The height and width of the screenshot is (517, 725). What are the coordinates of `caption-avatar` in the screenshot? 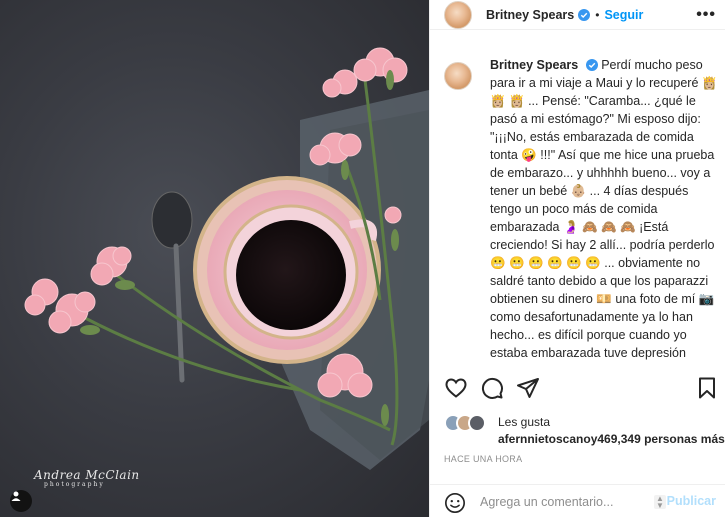 It's located at (458, 76).